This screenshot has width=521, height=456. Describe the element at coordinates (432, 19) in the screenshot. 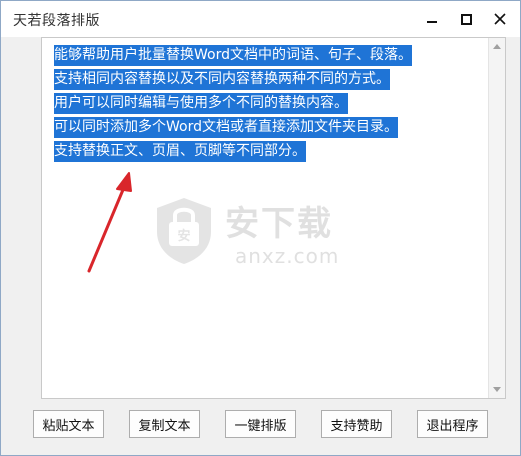

I see `minimize-button` at that location.